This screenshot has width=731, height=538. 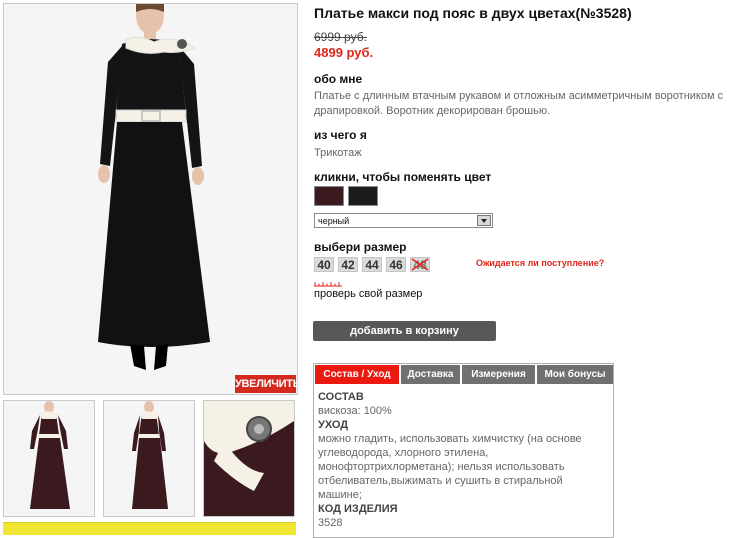 I want to click on tab-delivery: Доставка, so click(x=430, y=374).